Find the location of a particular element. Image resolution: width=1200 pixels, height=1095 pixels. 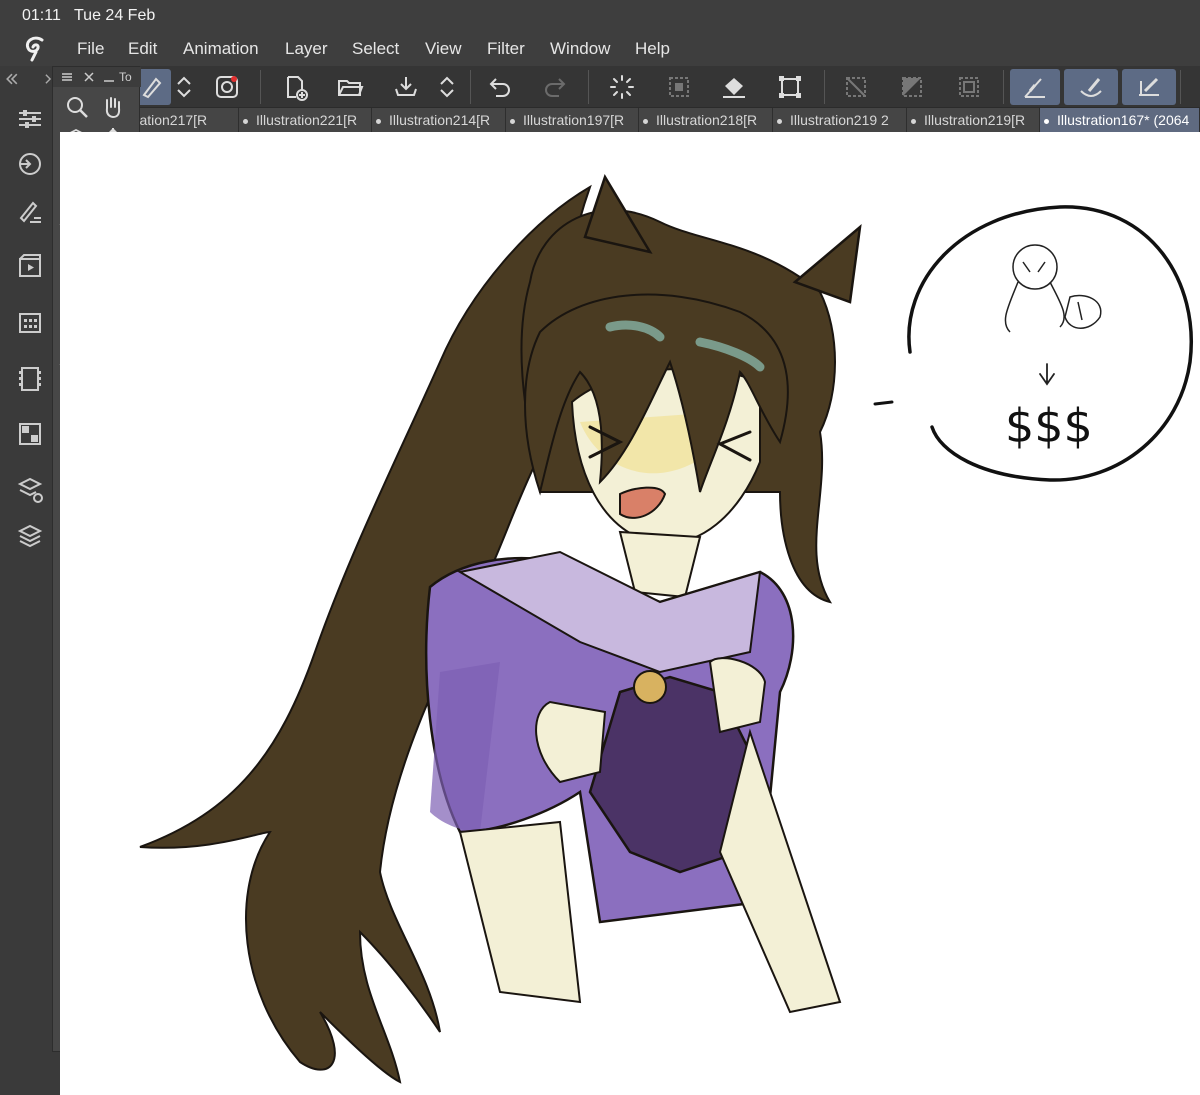

menu-file: File is located at coordinates (90, 49).